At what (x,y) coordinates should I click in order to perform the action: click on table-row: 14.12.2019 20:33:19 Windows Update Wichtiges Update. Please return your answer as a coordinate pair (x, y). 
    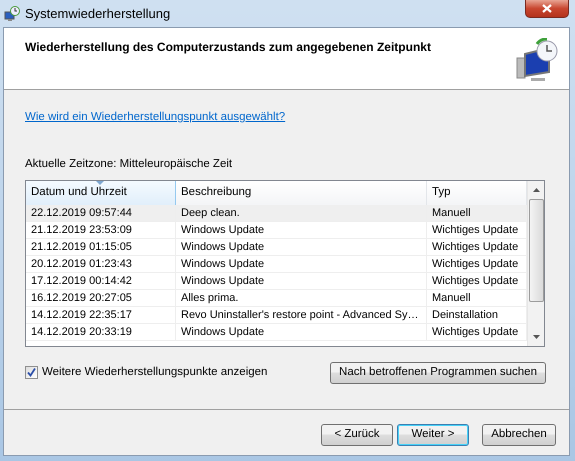
    Looking at the image, I should click on (276, 332).